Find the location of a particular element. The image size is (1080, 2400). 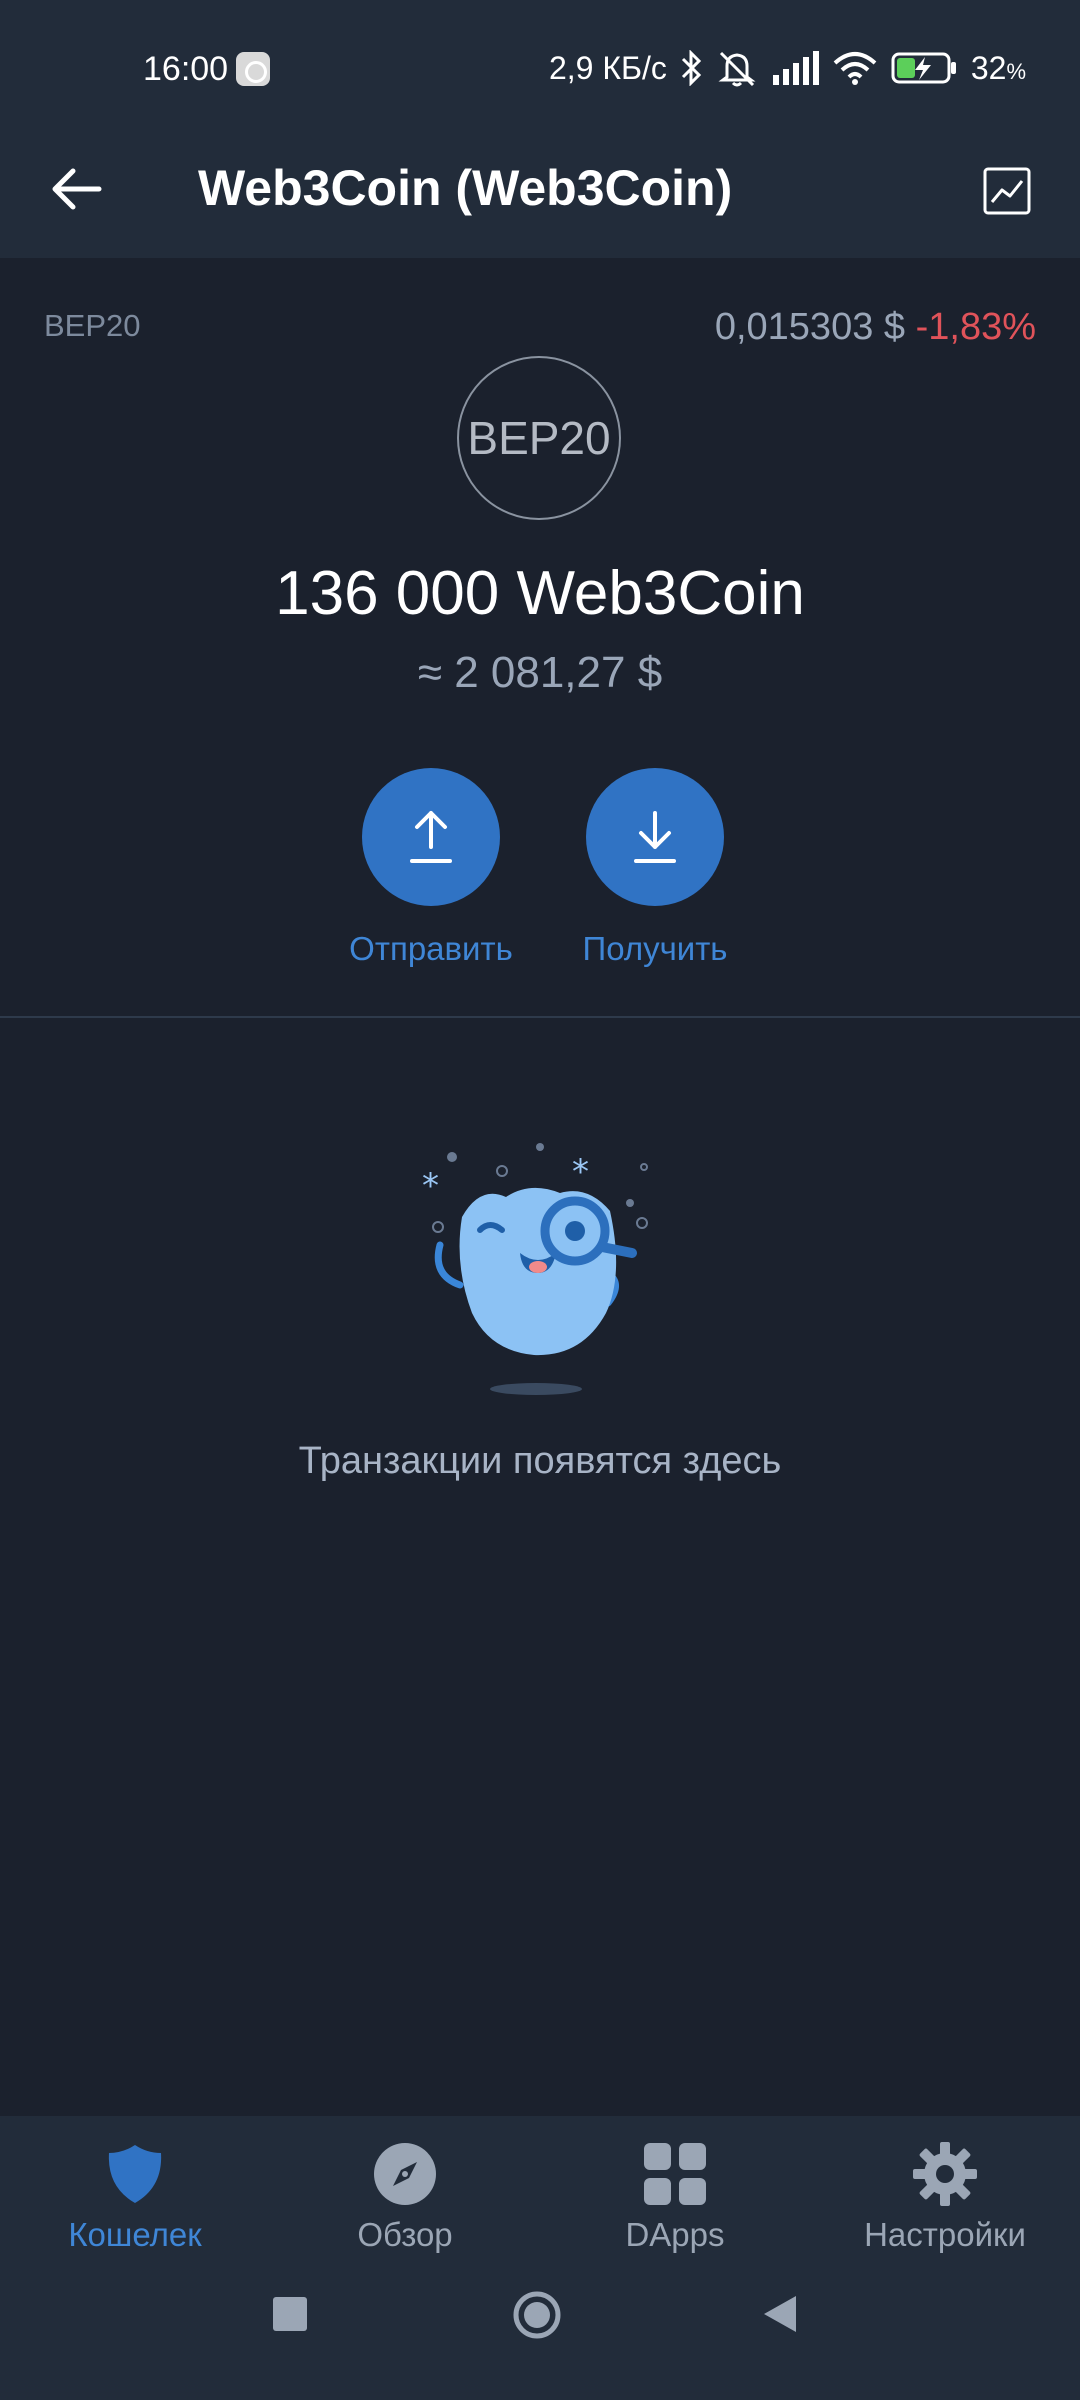

token-logo: BEP20 is located at coordinates (539, 438).